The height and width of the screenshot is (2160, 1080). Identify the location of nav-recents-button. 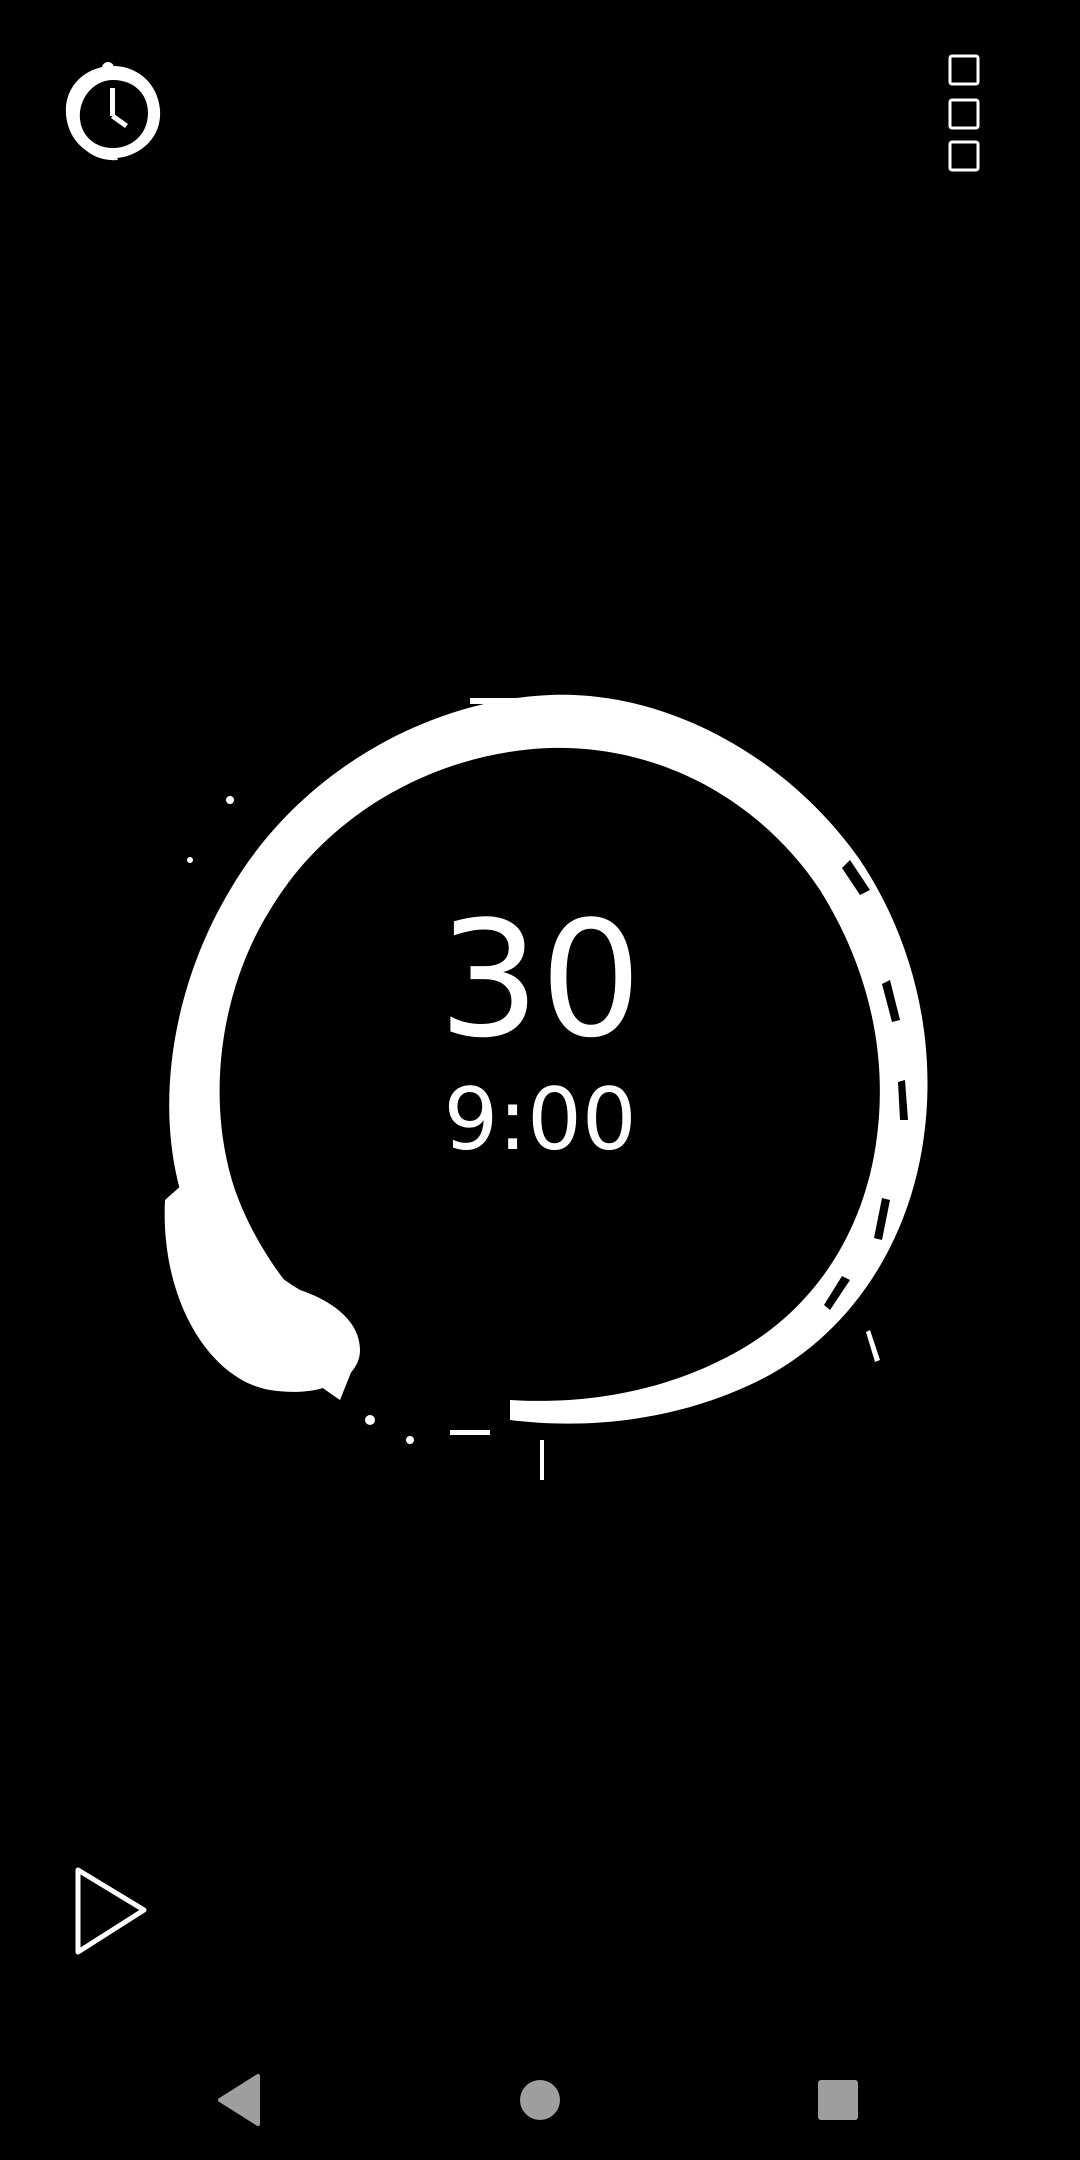
(838, 2100).